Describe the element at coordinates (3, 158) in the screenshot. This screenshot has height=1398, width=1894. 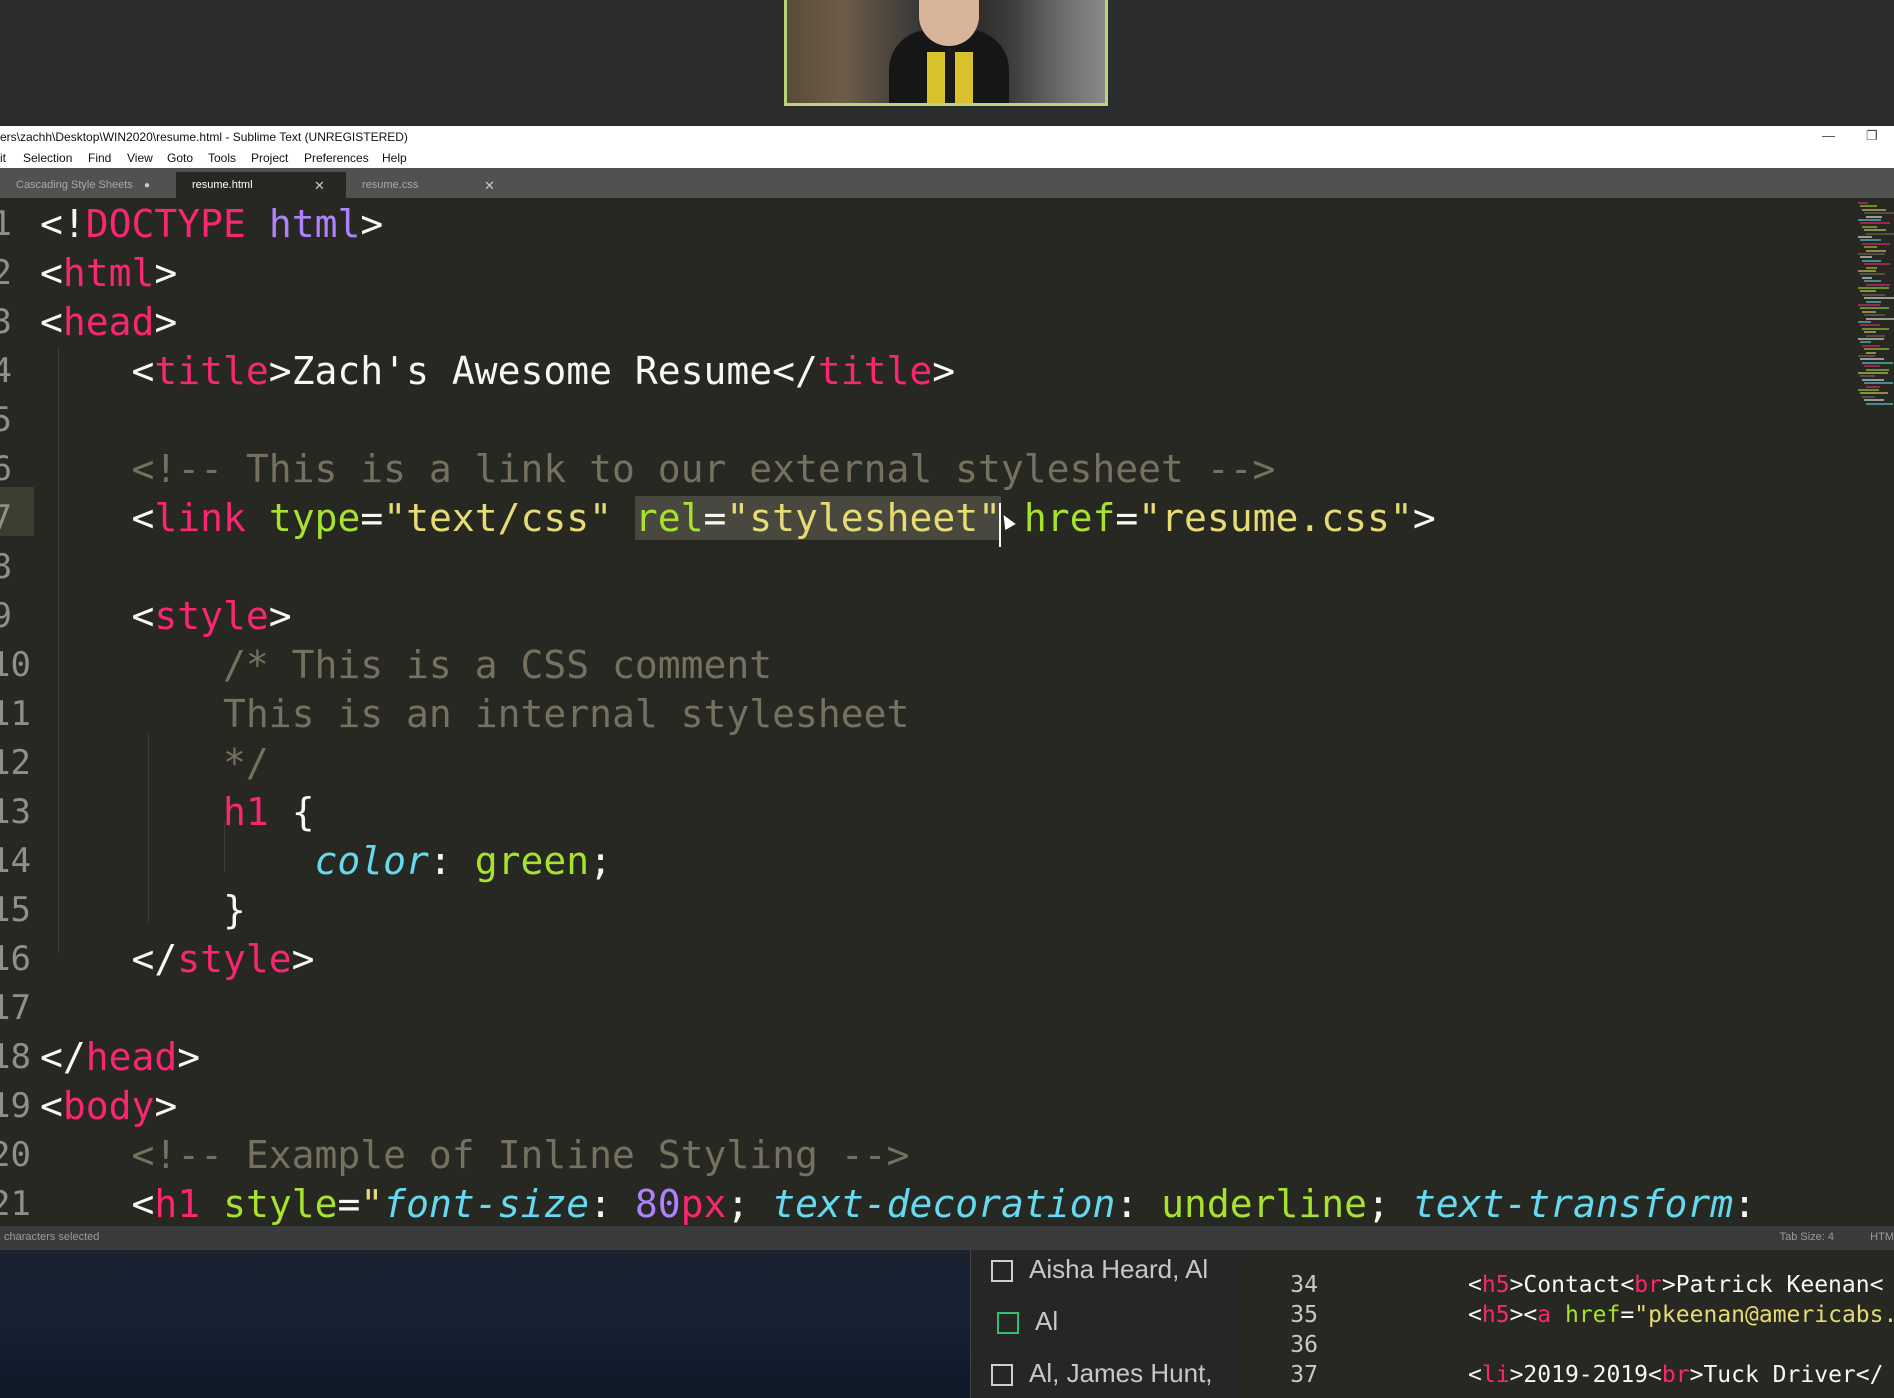
I see `menu-edit: it` at that location.